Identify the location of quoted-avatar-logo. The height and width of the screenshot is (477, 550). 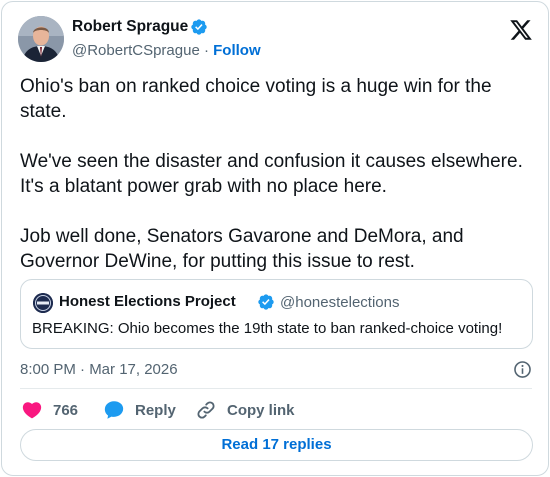
(43, 303).